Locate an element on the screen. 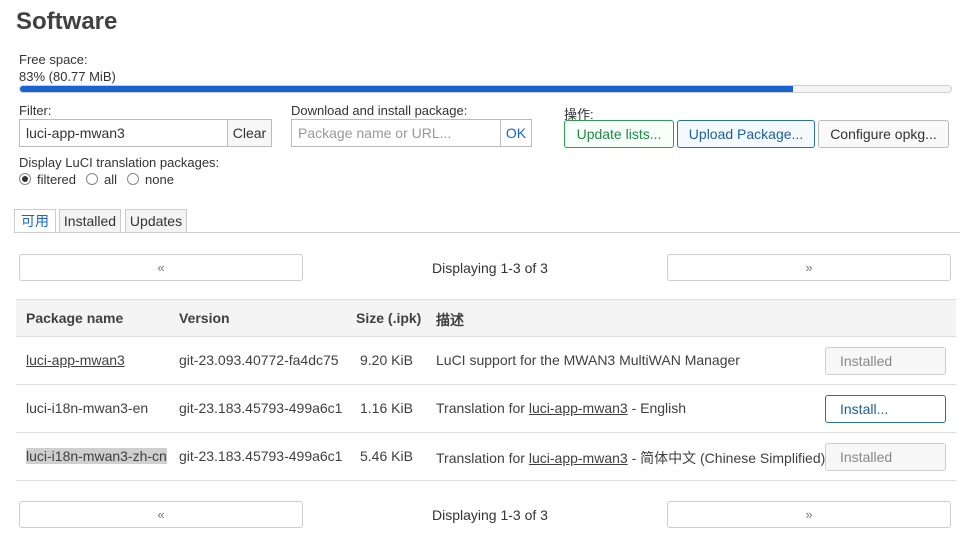 The width and height of the screenshot is (980, 554). radio-all: all is located at coordinates (101, 179).